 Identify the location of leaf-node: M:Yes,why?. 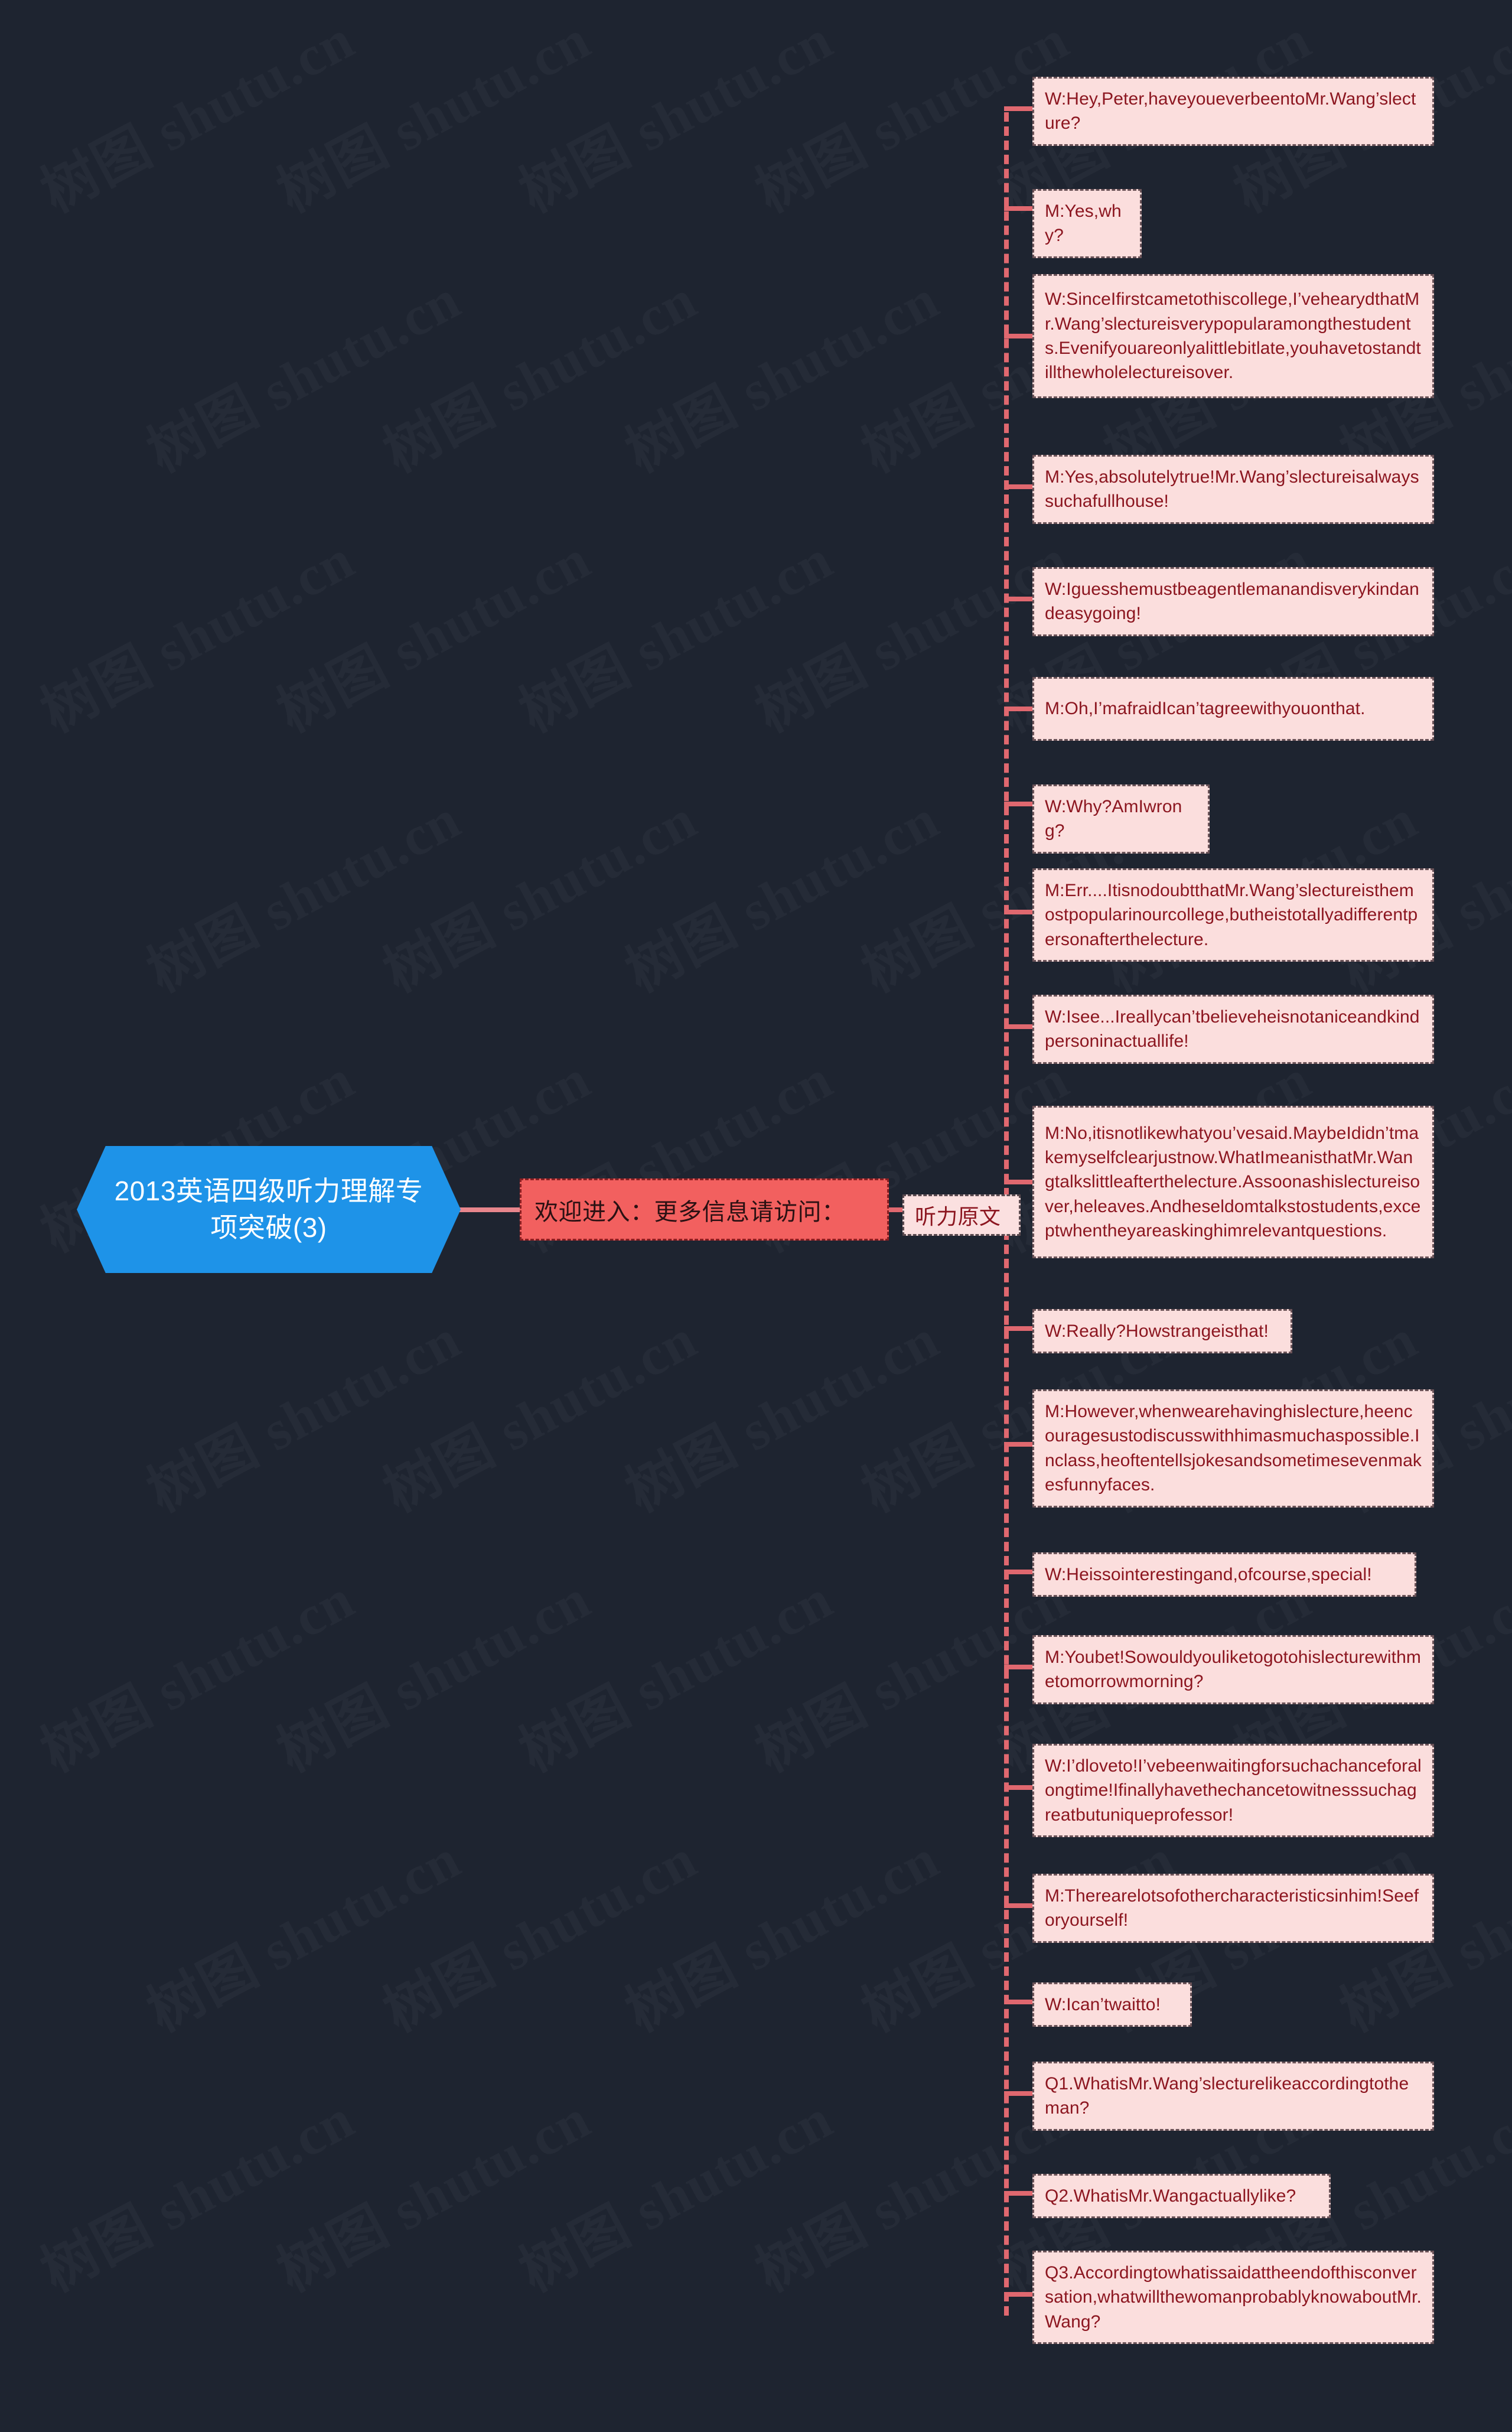
(1087, 223).